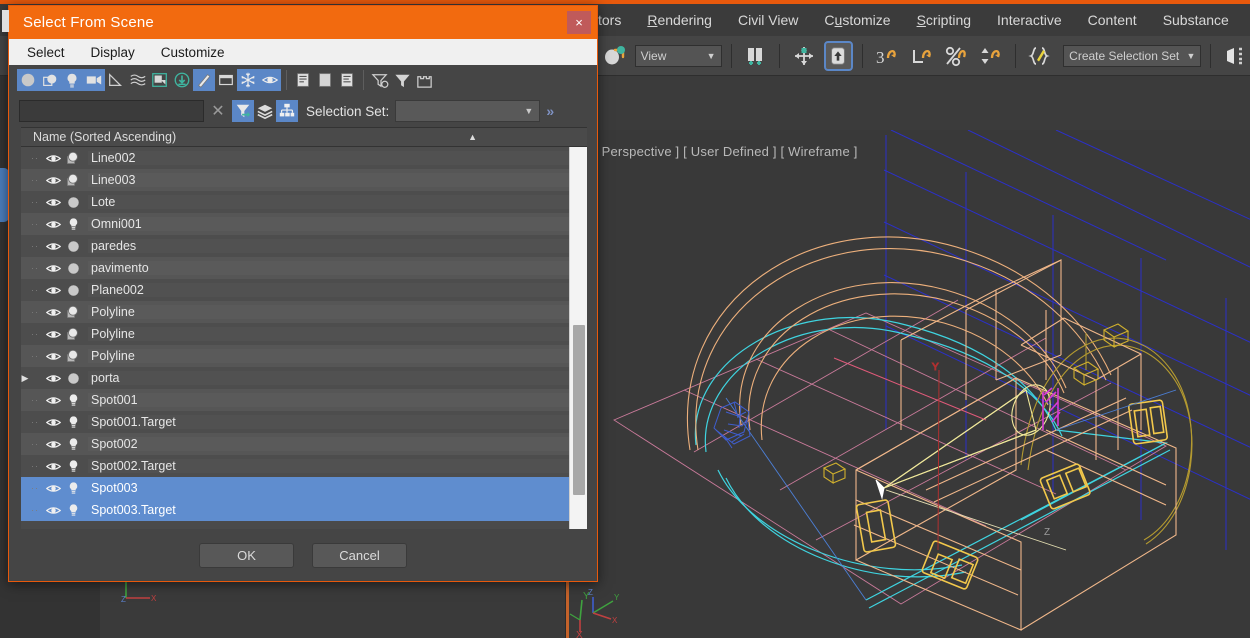  I want to click on scrollbar-thumb, so click(579, 410).